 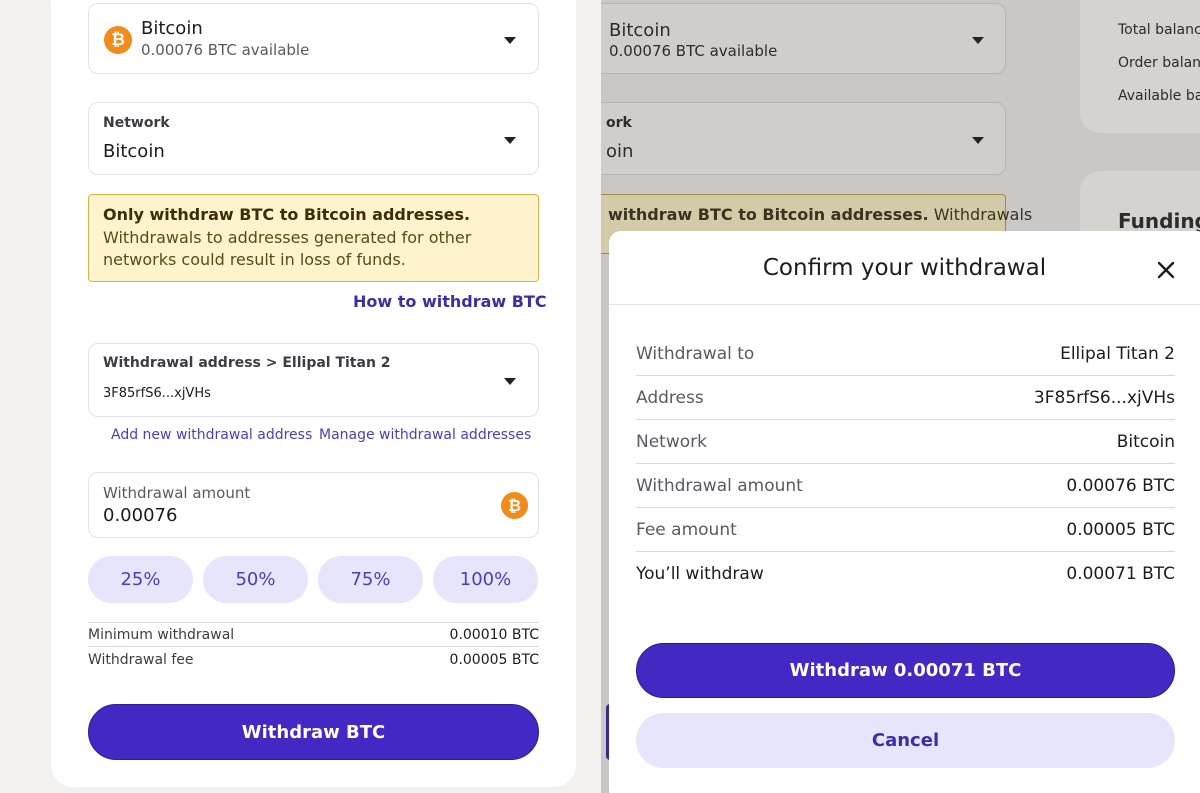 What do you see at coordinates (136, 123) in the screenshot?
I see `network-label: Network` at bounding box center [136, 123].